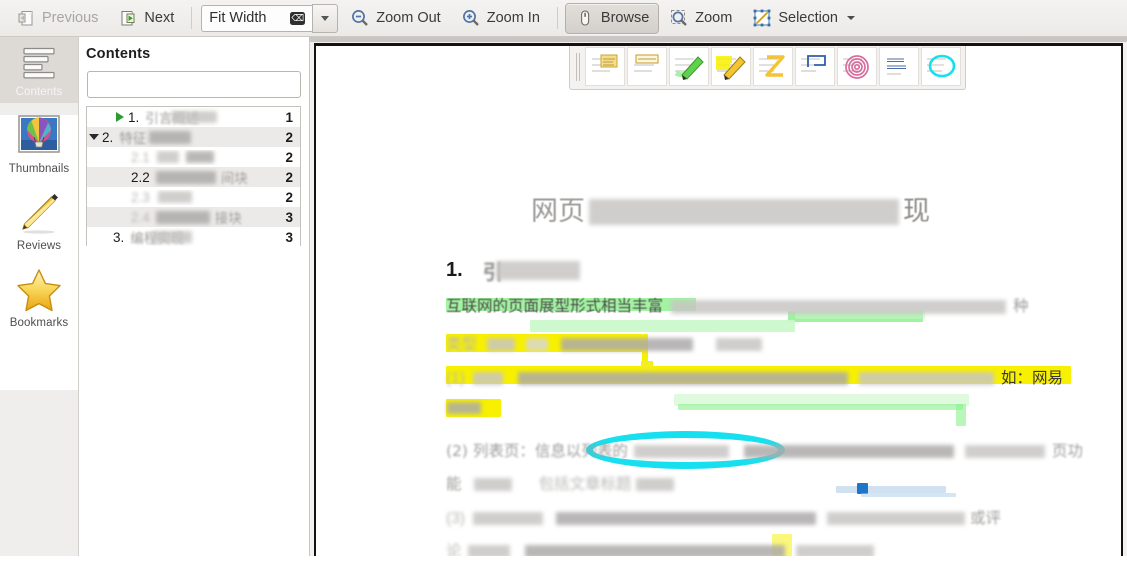 The width and height of the screenshot is (1127, 561). Describe the element at coordinates (604, 344) in the screenshot. I see `paragraph-line-2: 类型` at that location.